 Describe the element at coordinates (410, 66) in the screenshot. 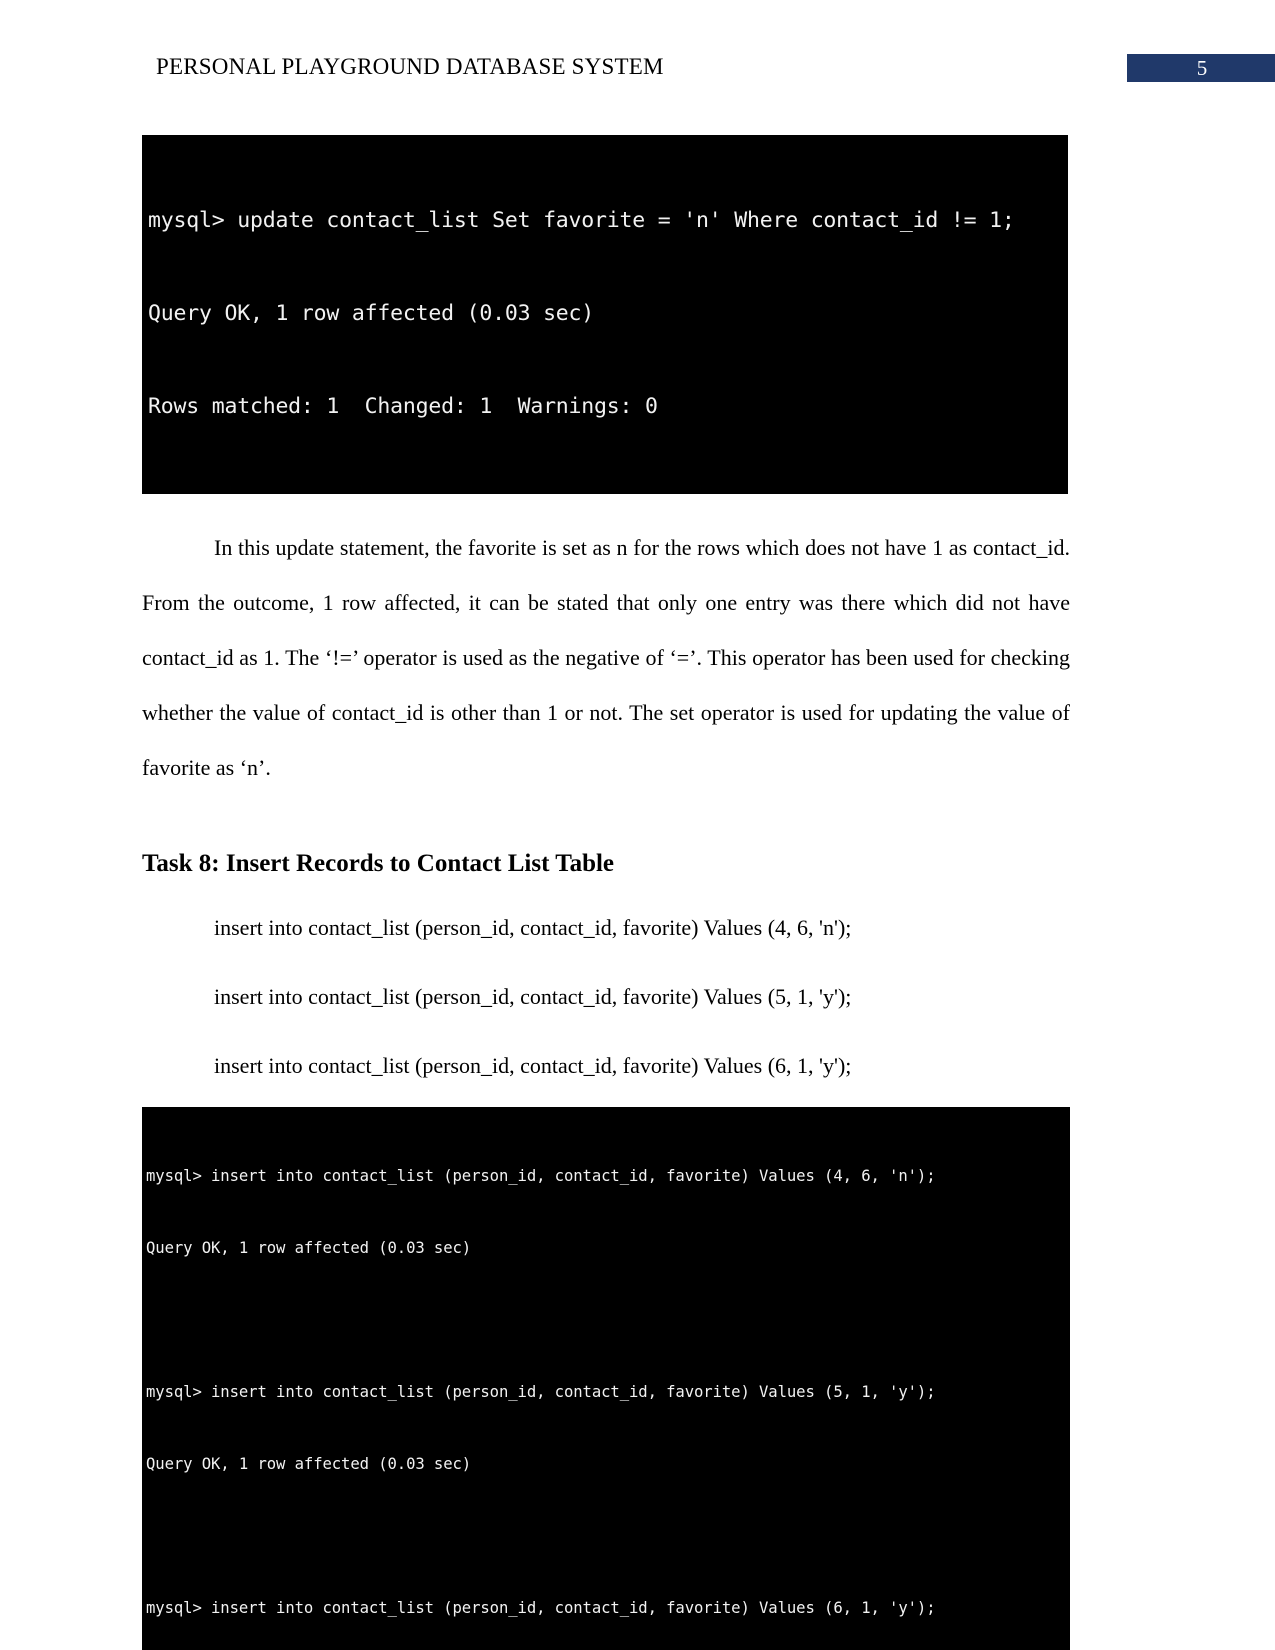

I see `header-title: PERSONAL PLAYGROUND DATABASE SYSTEM` at that location.